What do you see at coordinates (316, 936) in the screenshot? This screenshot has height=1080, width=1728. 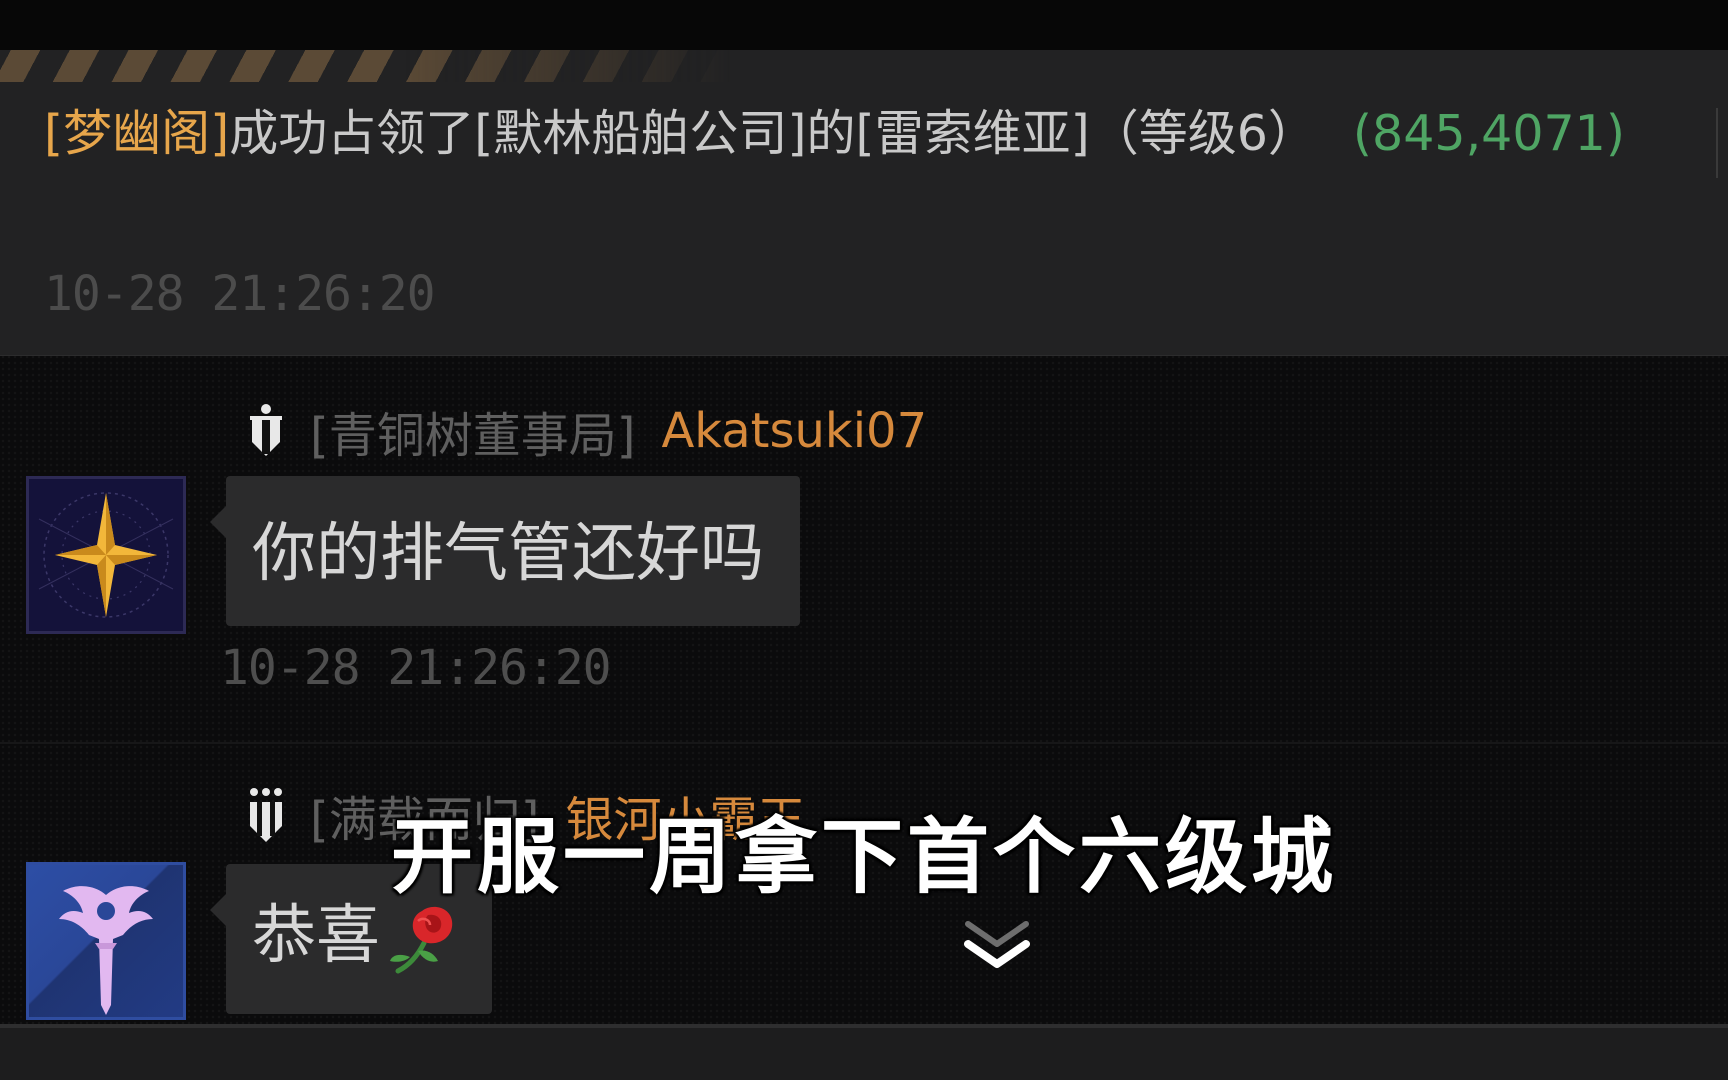 I see `message-text: 恭喜` at bounding box center [316, 936].